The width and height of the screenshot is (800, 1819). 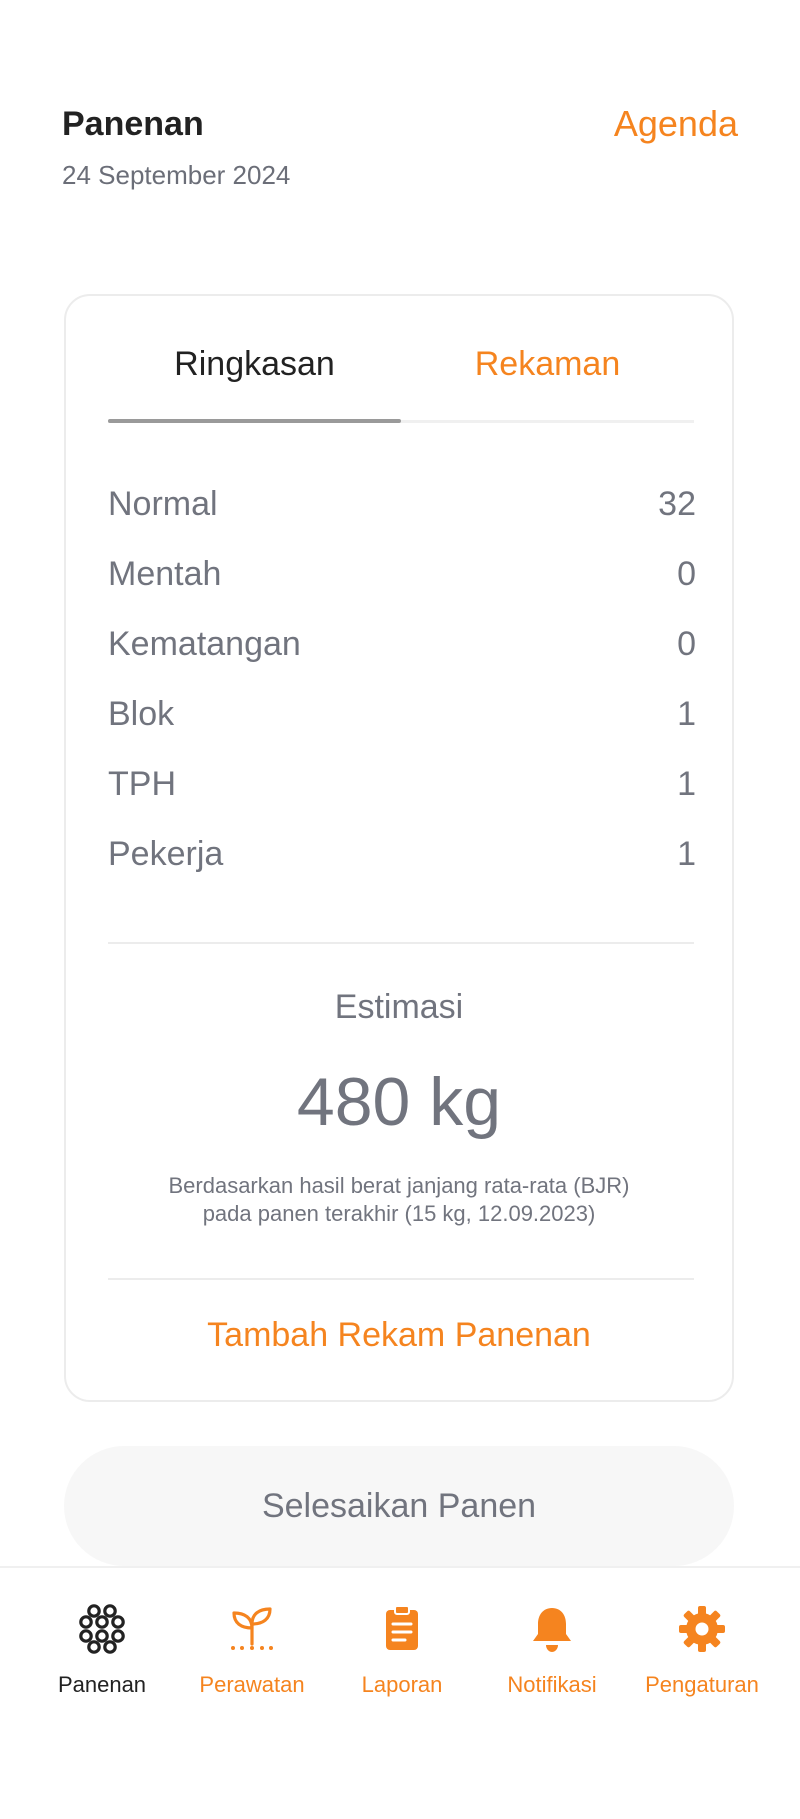 I want to click on stat-label: TPH, so click(x=142, y=784).